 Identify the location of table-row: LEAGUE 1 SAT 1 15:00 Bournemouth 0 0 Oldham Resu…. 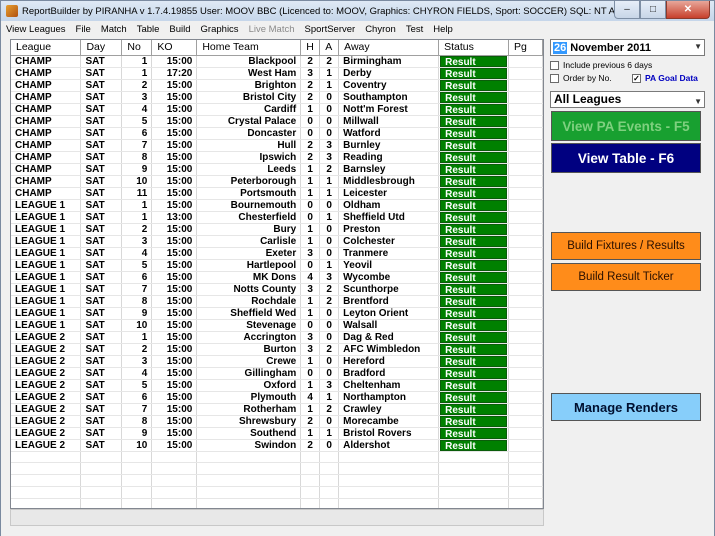
(277, 205).